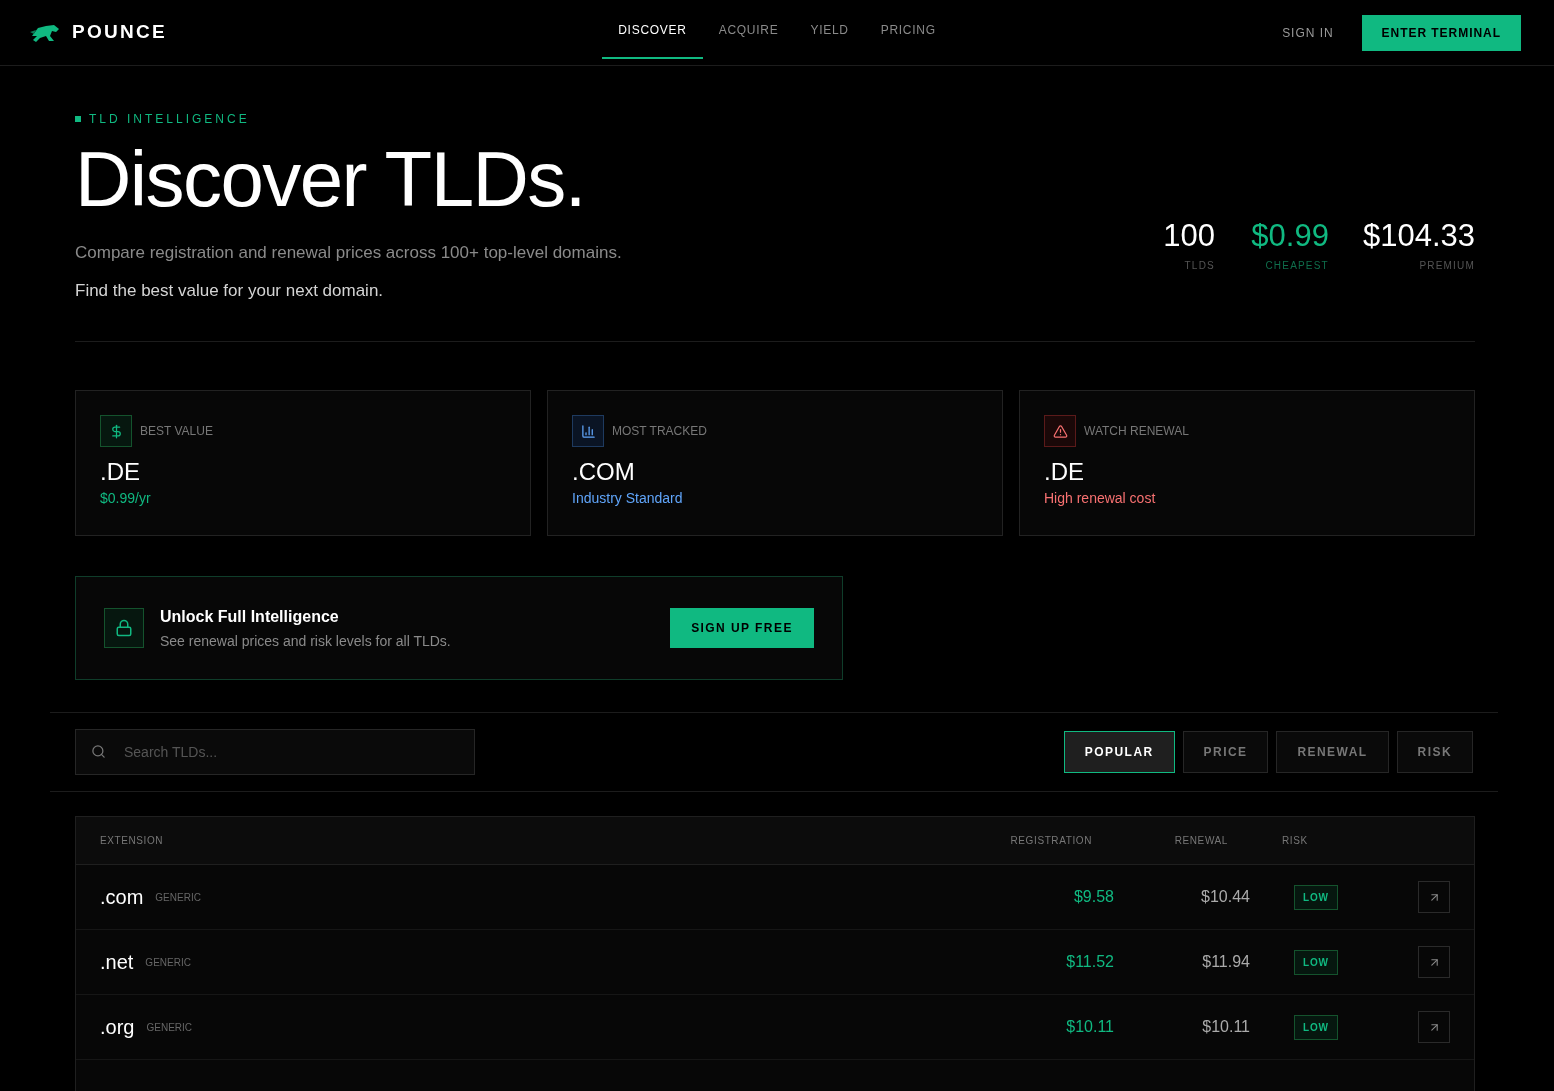 The image size is (1554, 1091). Describe the element at coordinates (742, 628) in the screenshot. I see `sign-up-button: SIGN UP FREE` at that location.